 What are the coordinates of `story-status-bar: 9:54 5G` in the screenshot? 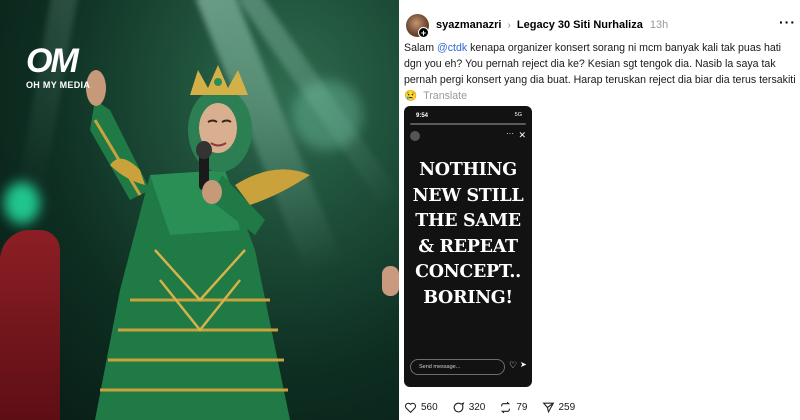 It's located at (468, 115).